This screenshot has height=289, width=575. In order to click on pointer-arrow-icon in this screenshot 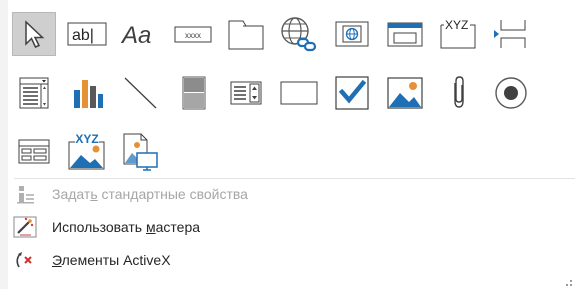, I will do `click(35, 34)`.